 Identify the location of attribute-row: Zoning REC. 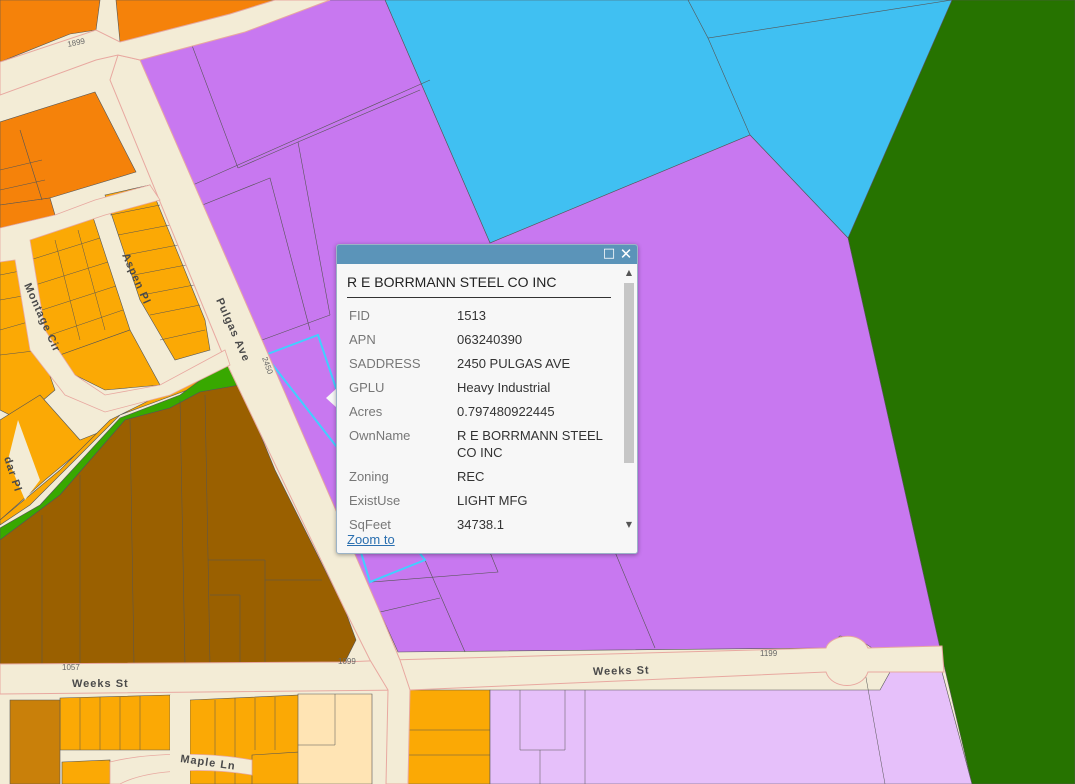
(479, 477).